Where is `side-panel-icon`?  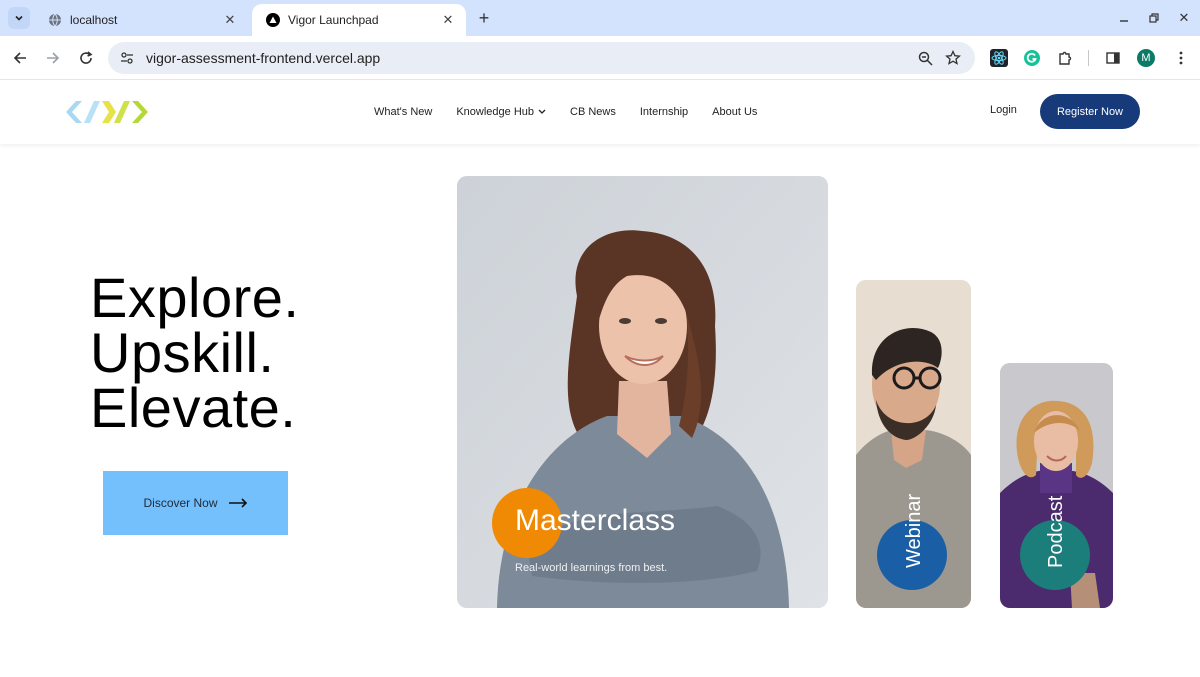
side-panel-icon is located at coordinates (1113, 58).